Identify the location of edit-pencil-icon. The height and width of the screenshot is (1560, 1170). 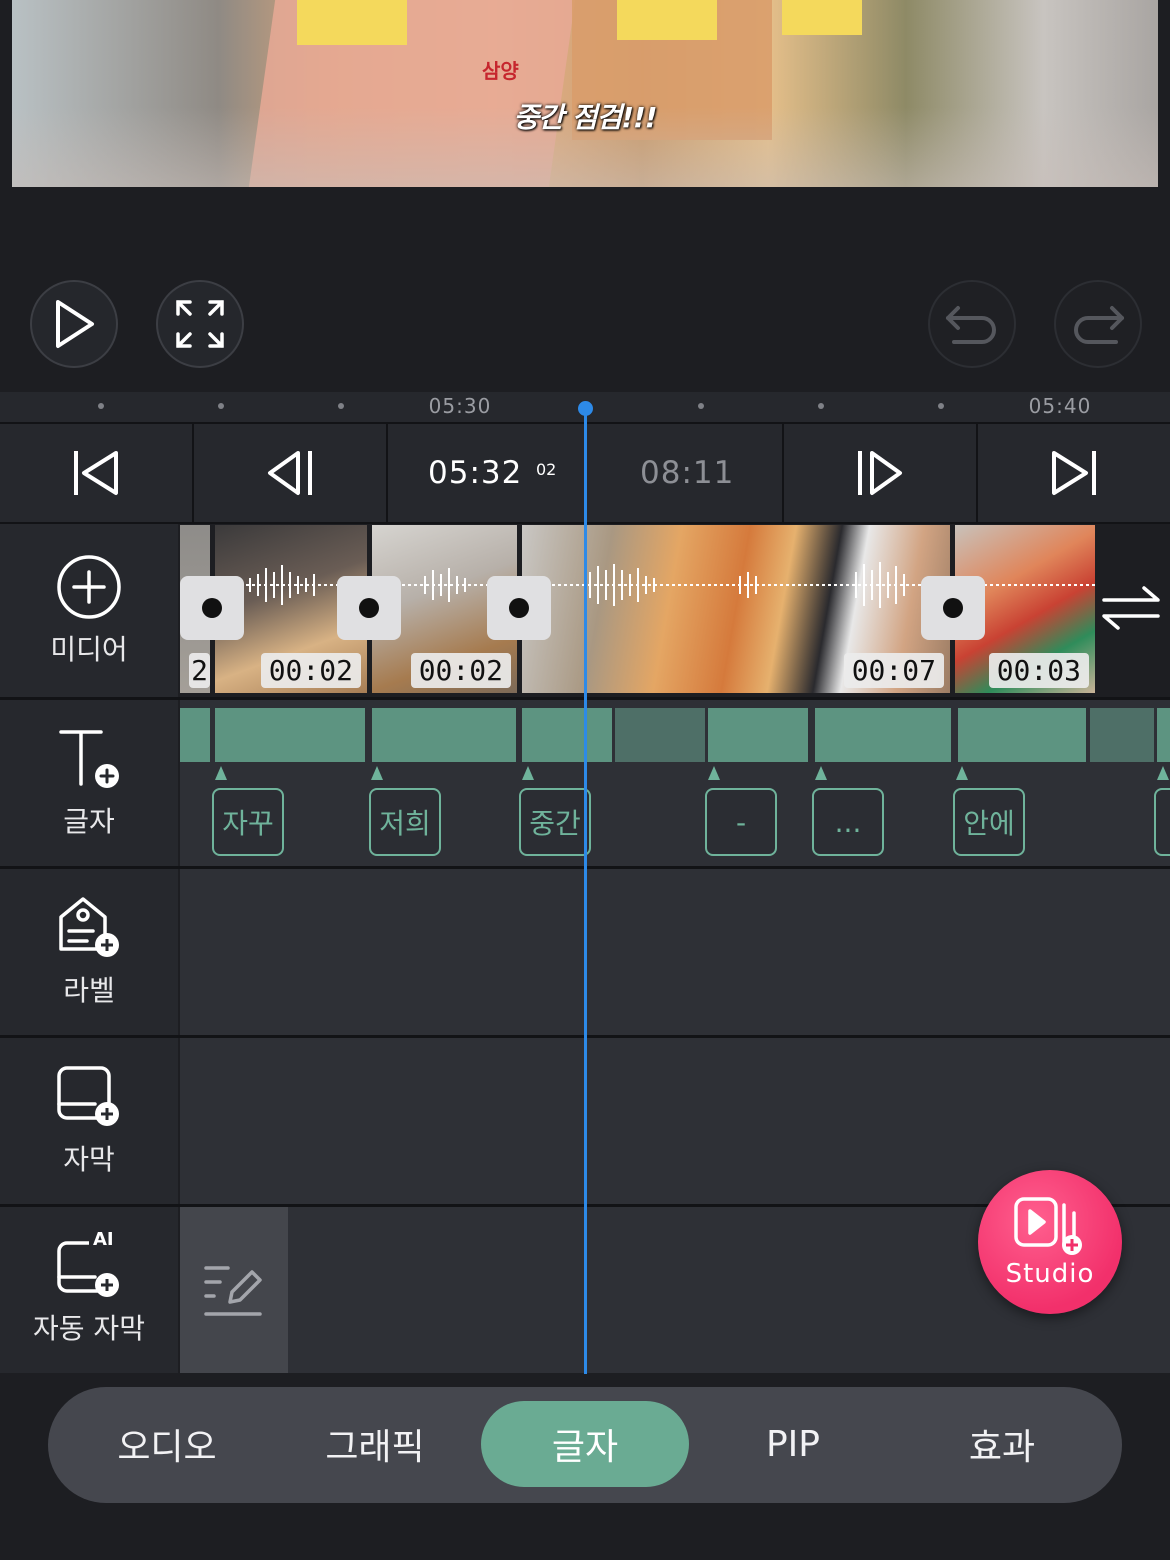
(233, 1291).